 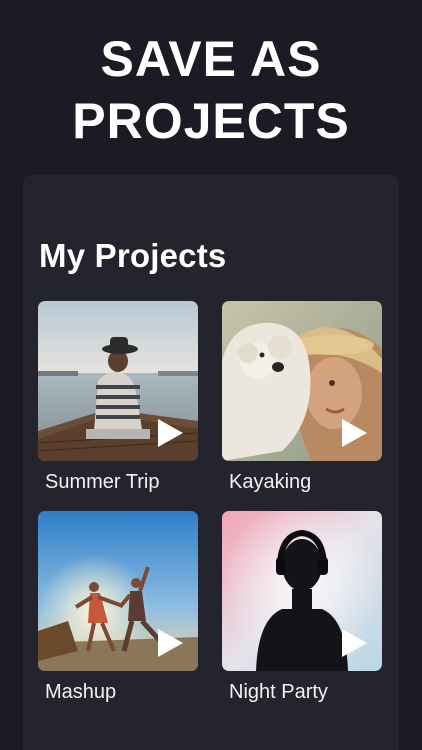 I want to click on headline-line-2: PROJECTS, so click(x=211, y=121).